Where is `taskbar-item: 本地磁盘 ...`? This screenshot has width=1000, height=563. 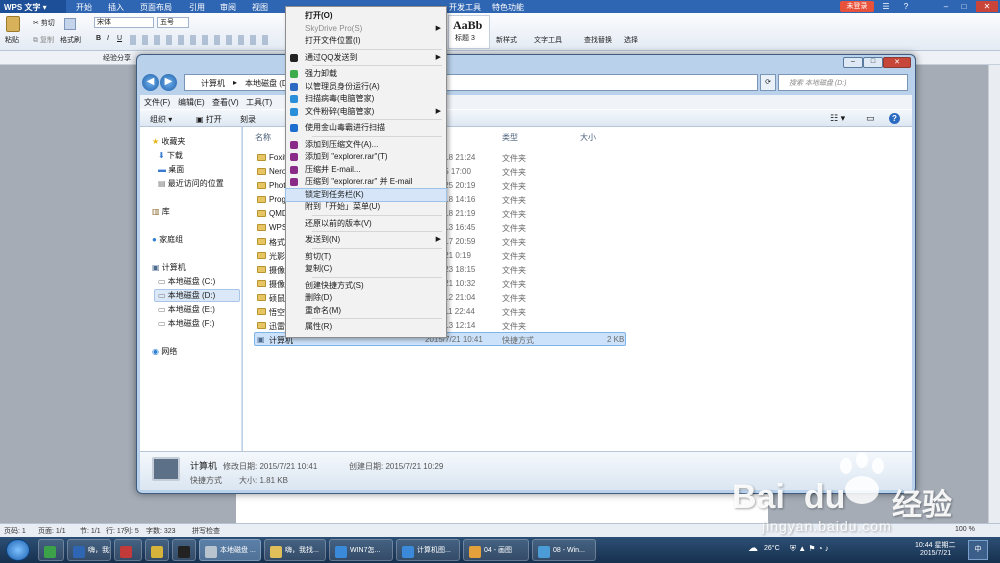 taskbar-item: 本地磁盘 ... is located at coordinates (230, 550).